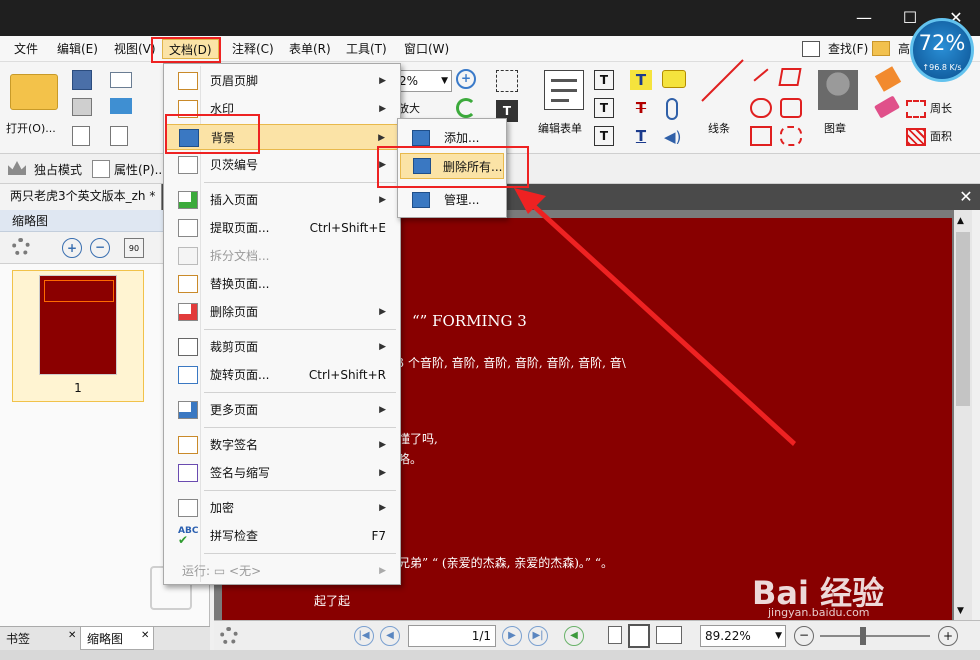 The height and width of the screenshot is (660, 980). Describe the element at coordinates (675, 137) in the screenshot. I see `sound-icon: ◀)` at that location.